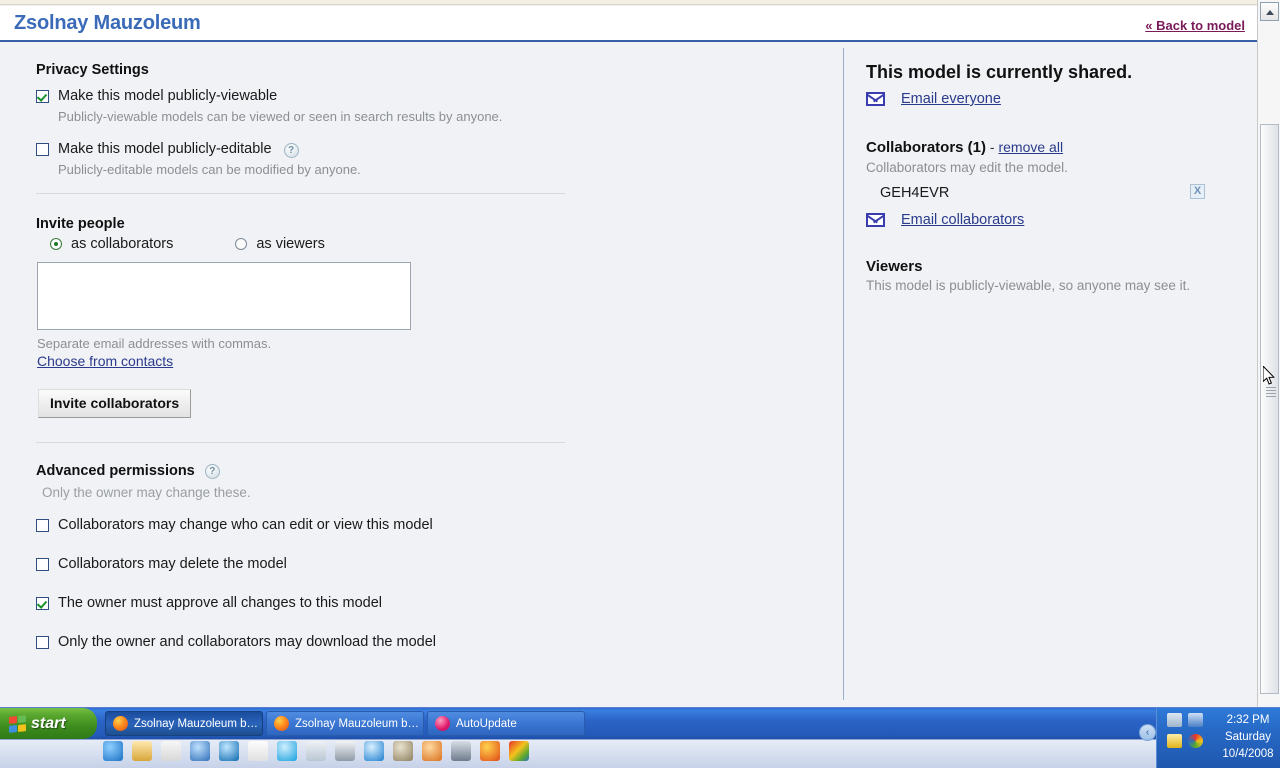  I want to click on winamp-icon, so click(316, 751).